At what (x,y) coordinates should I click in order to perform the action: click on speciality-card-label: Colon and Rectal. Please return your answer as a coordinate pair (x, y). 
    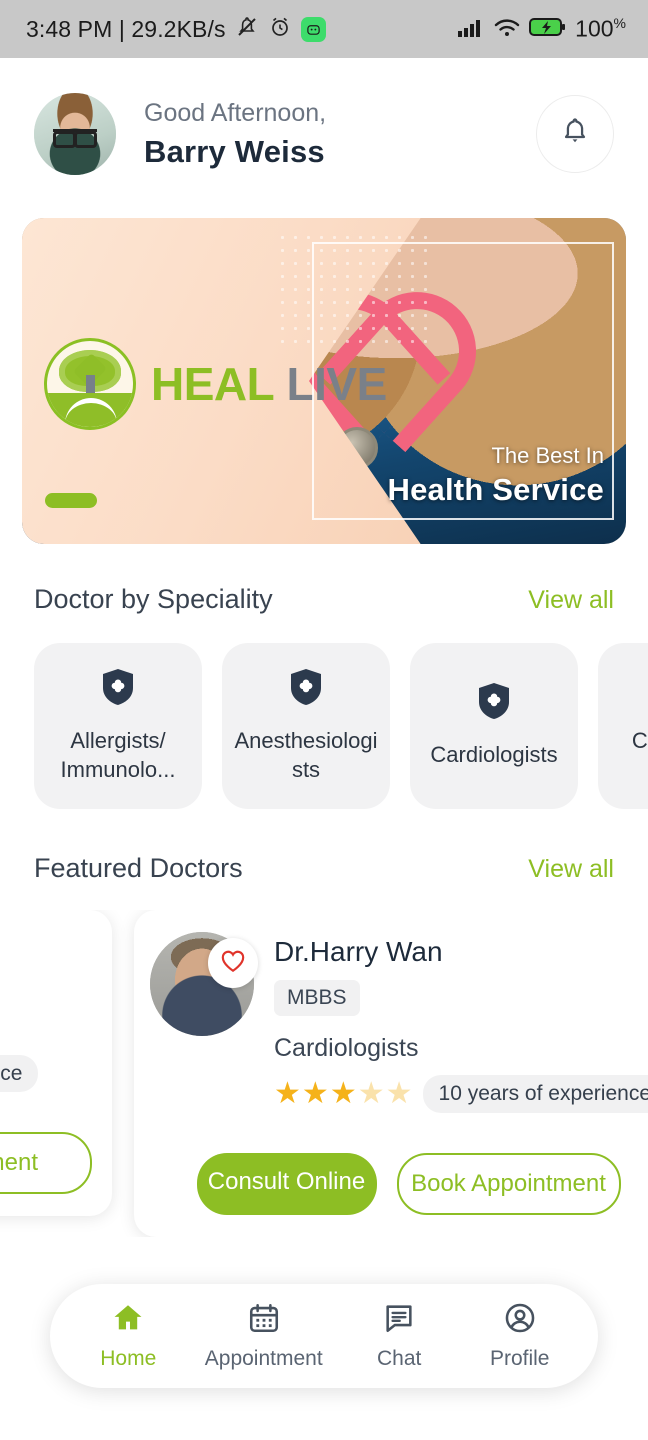
    Looking at the image, I should click on (639, 741).